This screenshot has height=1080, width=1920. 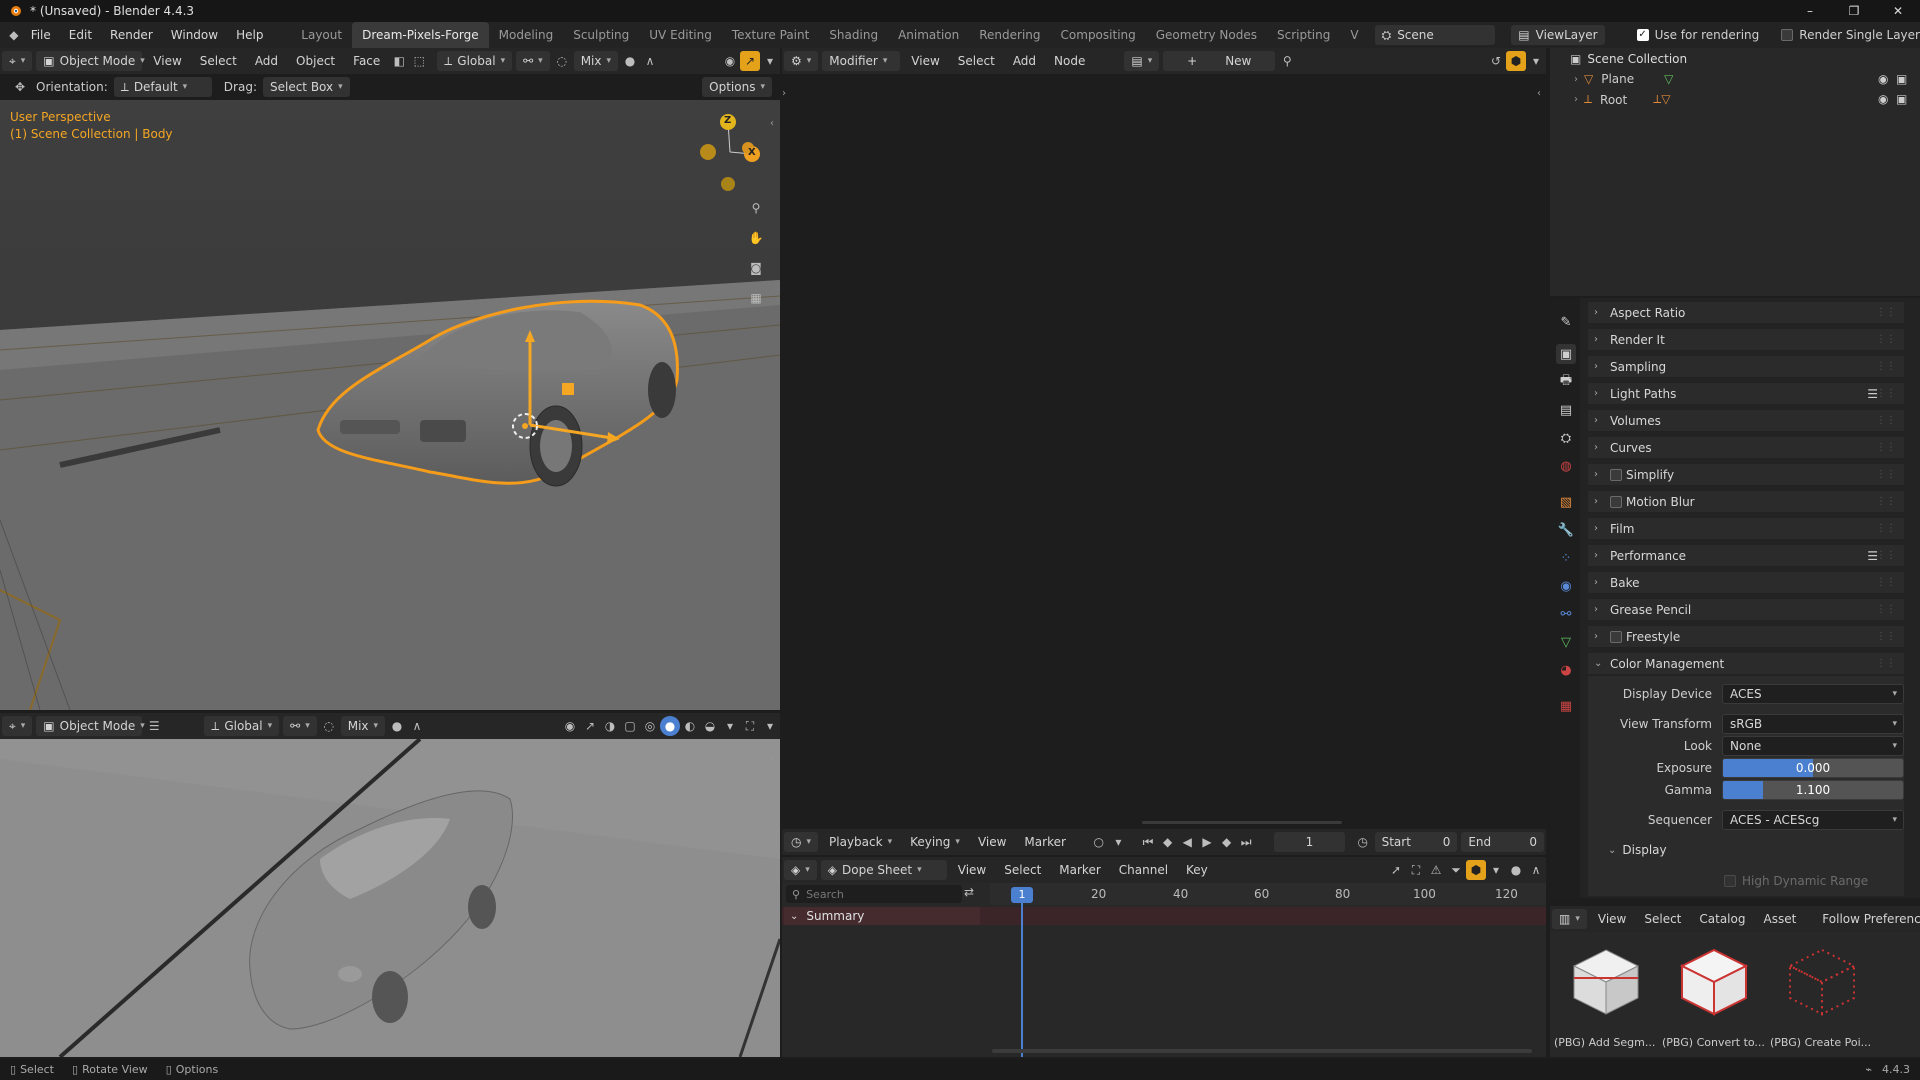 What do you see at coordinates (770, 726) in the screenshot?
I see `vp2-view-dropdown-icon: ▾` at bounding box center [770, 726].